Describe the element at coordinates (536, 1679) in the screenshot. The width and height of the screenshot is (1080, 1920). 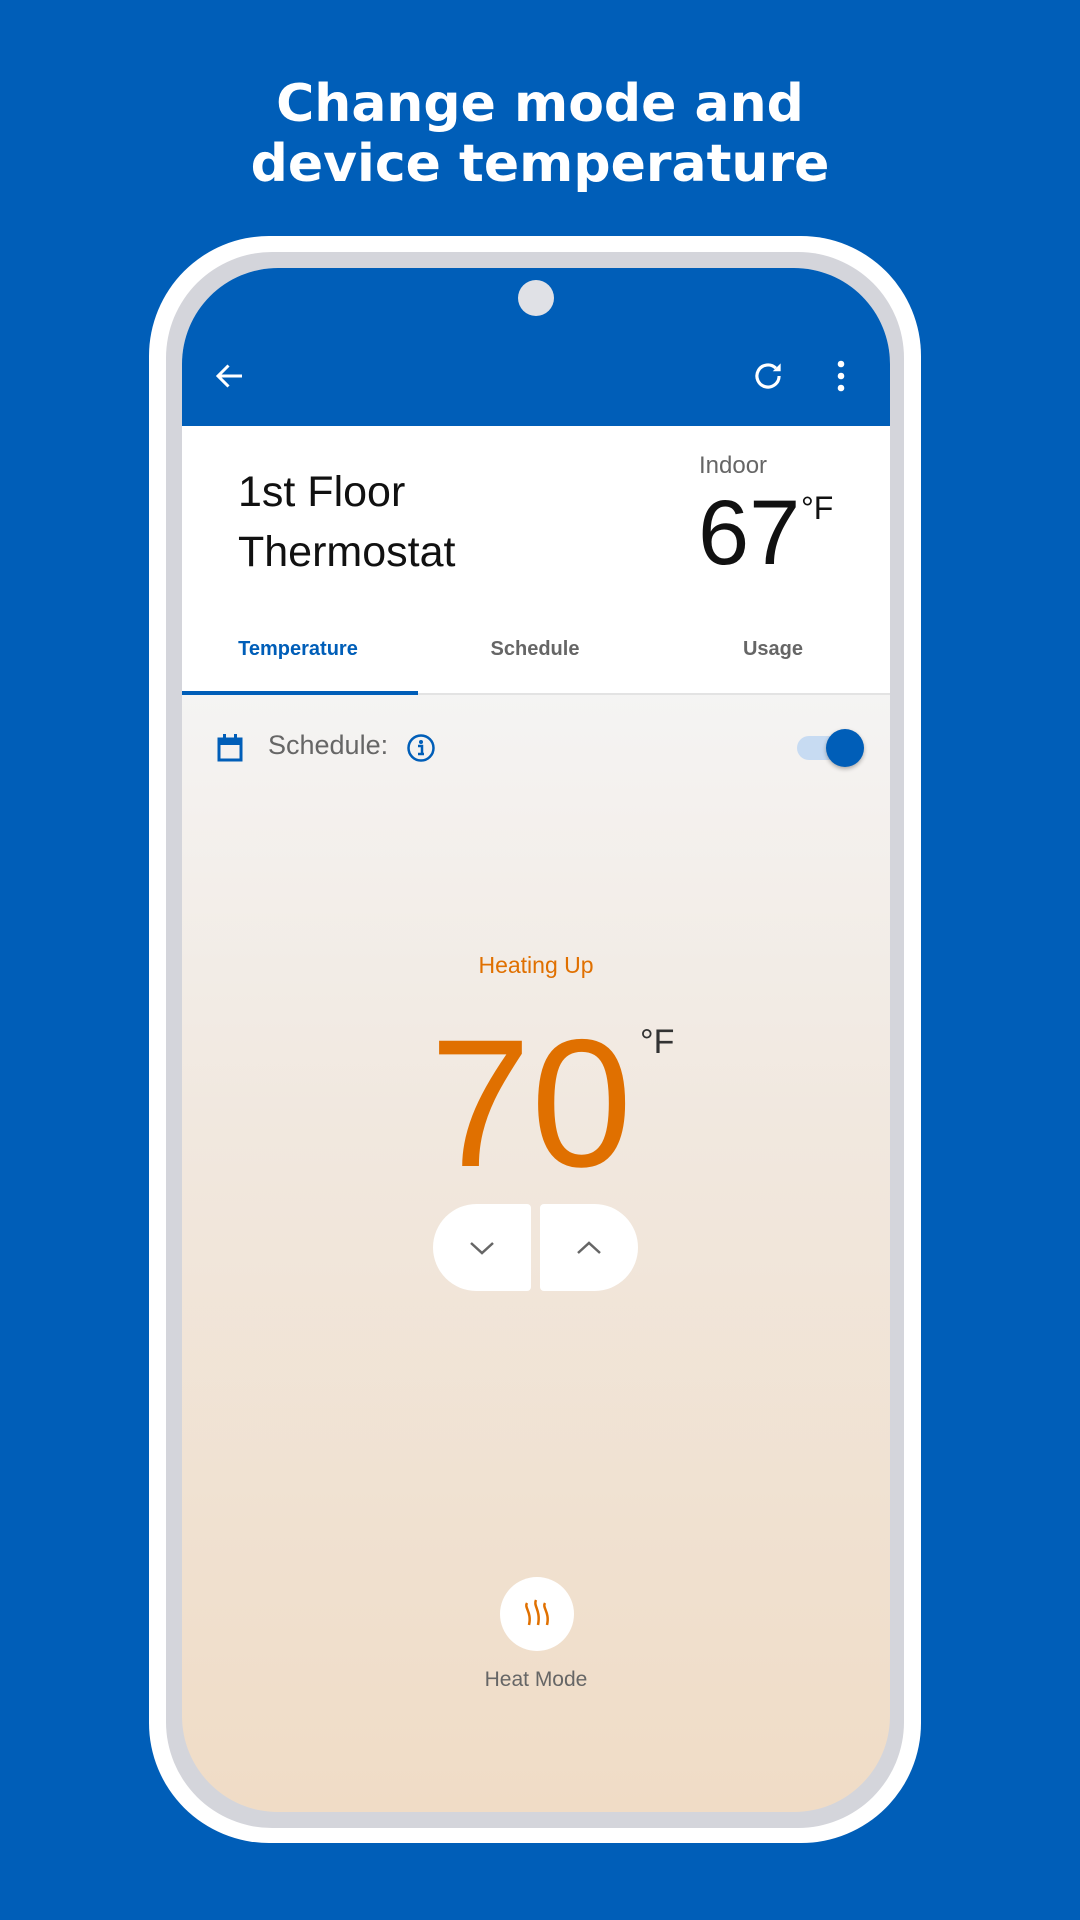
I see `heat-mode-label: Heat Mode` at that location.